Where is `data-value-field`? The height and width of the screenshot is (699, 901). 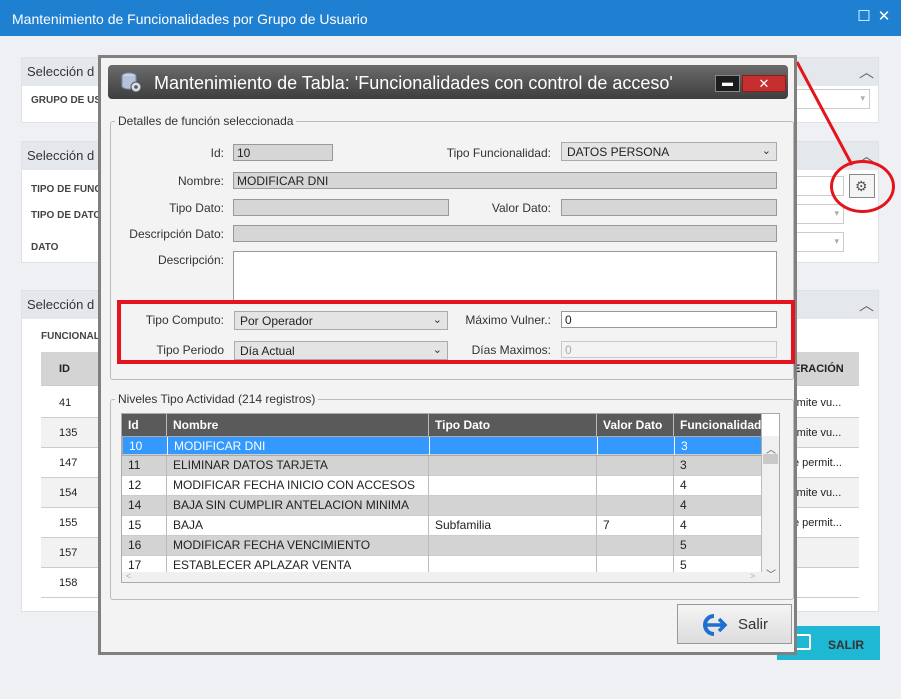
data-value-field is located at coordinates (669, 207).